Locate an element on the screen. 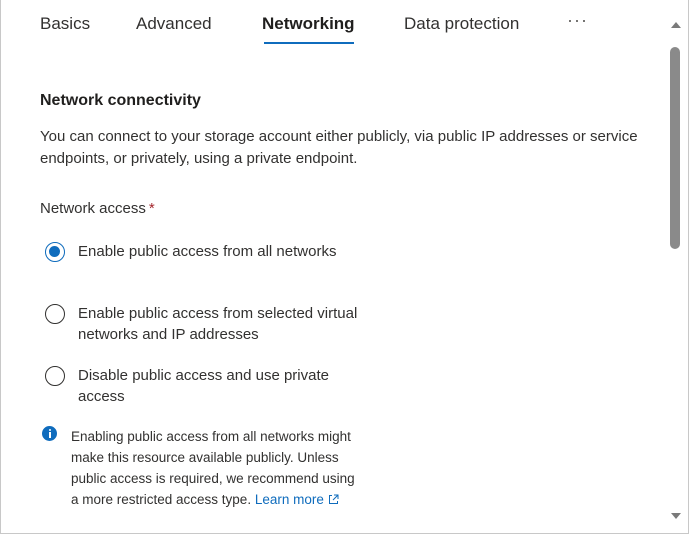  network-access-label: Network access * is located at coordinates (97, 208).